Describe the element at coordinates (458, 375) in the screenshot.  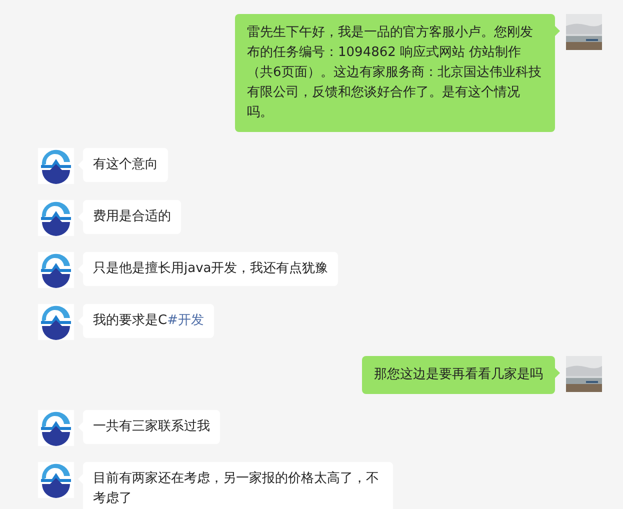
I see `message-bubble: 那您这边是要再看看几家是吗` at that location.